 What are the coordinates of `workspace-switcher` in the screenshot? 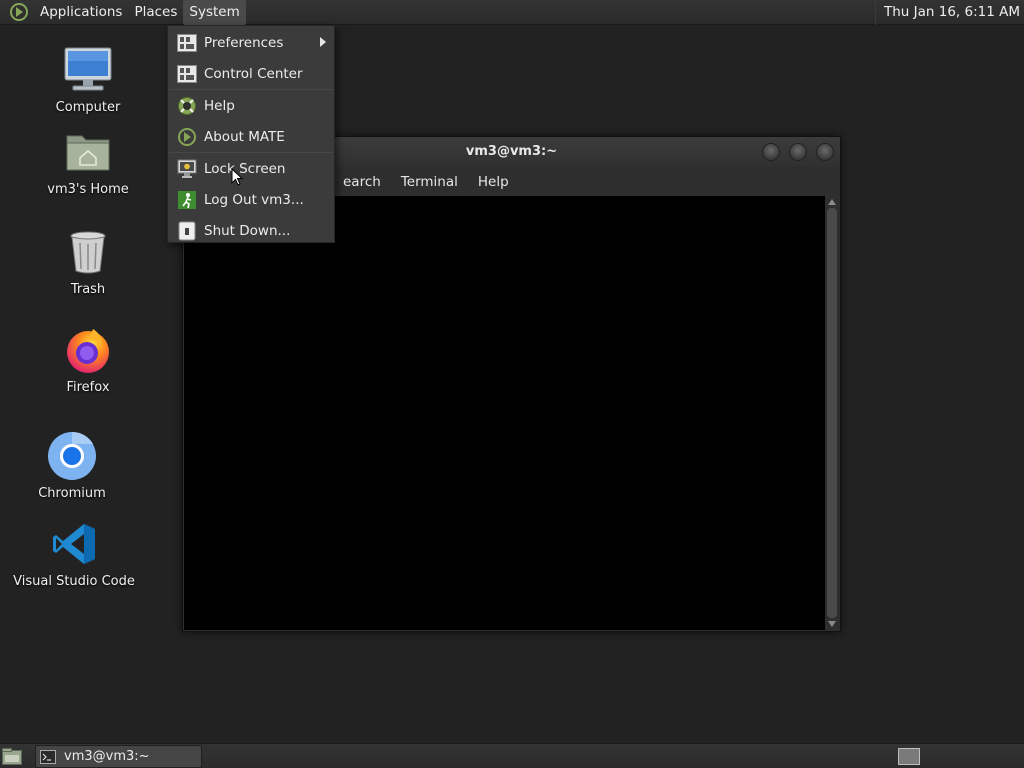 It's located at (909, 756).